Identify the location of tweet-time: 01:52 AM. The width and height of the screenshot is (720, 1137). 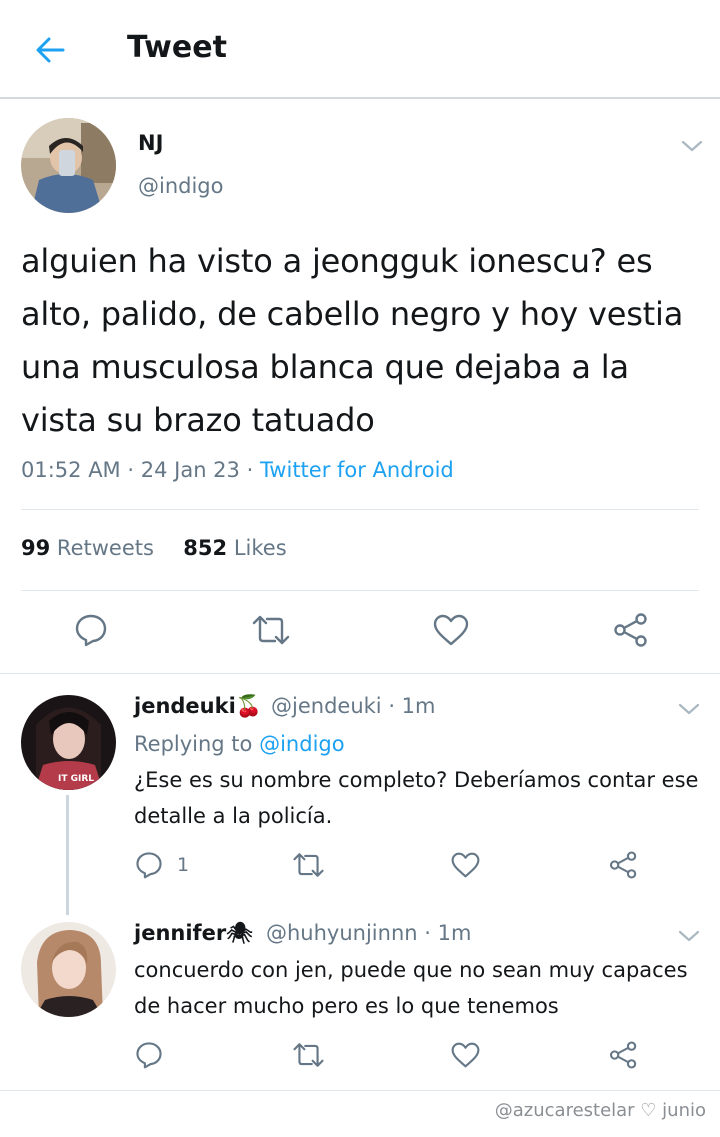
(71, 470).